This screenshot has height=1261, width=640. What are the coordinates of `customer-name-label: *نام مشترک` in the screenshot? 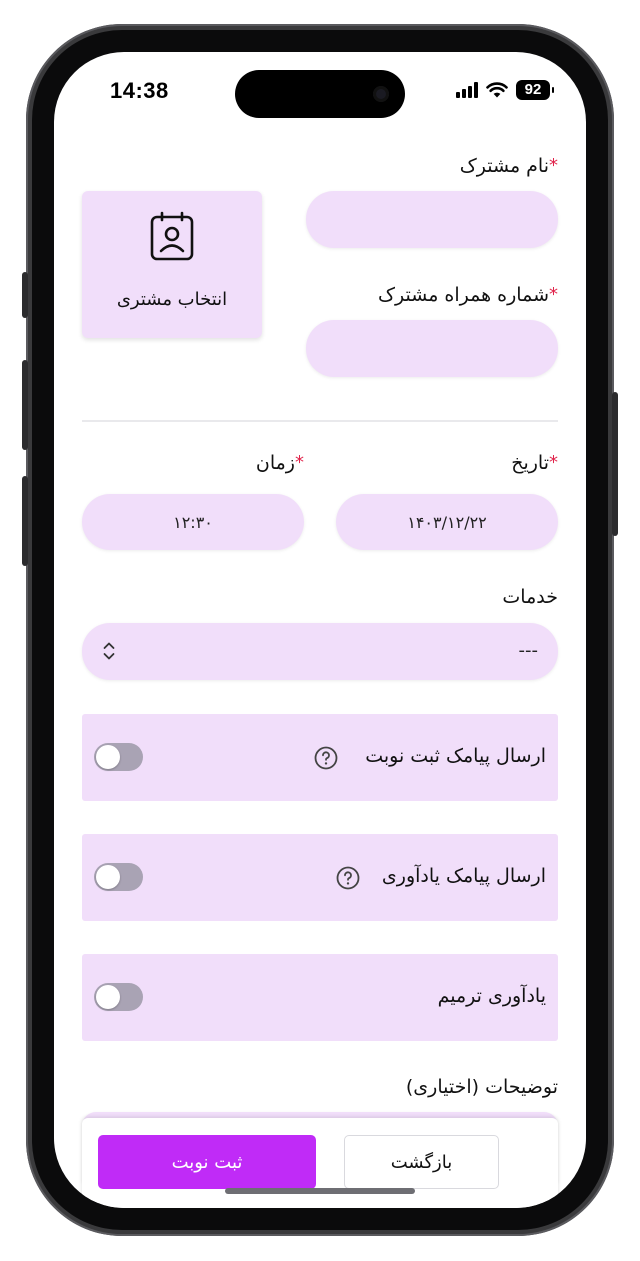 It's located at (509, 166).